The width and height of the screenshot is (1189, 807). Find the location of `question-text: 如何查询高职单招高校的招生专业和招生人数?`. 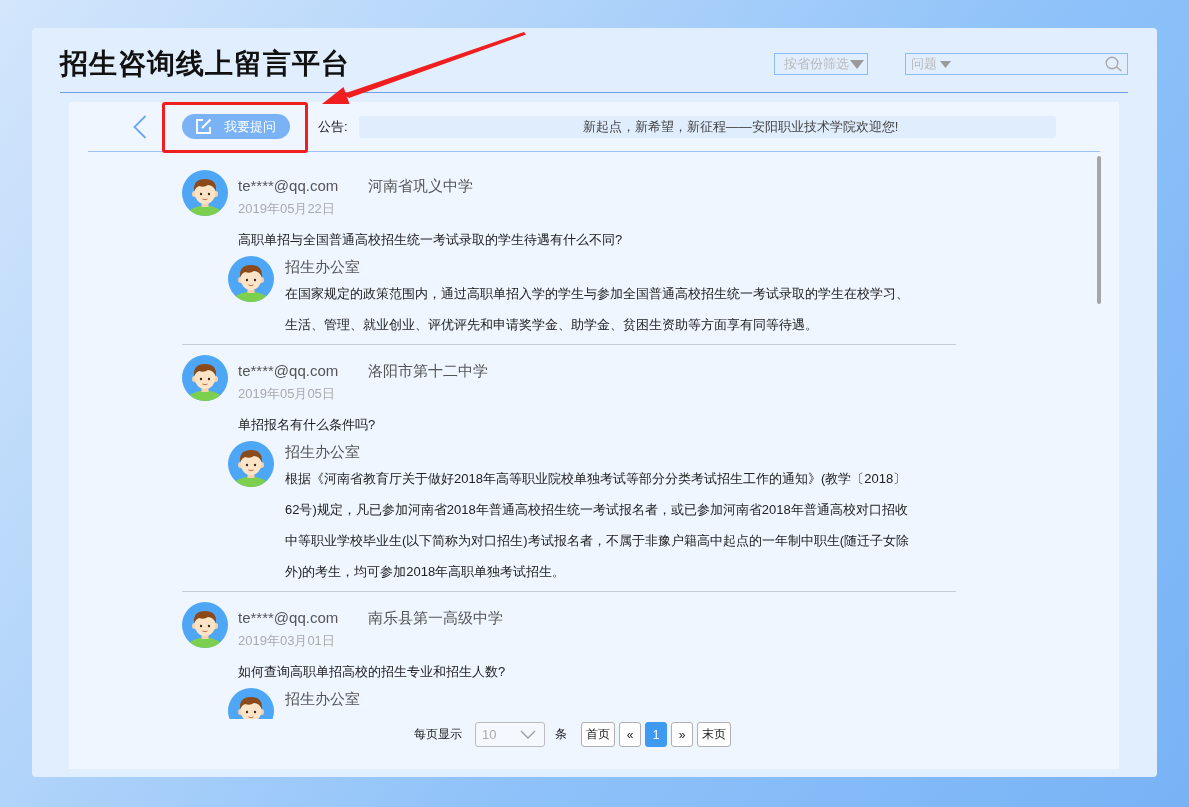

question-text: 如何查询高职单招高校的招生专业和招生人数? is located at coordinates (372, 672).